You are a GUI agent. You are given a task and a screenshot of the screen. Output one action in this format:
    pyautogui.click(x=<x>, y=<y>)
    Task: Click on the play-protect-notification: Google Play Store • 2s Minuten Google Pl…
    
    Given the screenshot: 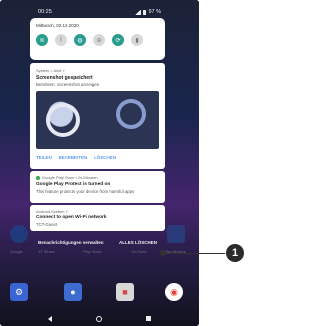 What is the action you would take?
    pyautogui.click(x=97, y=187)
    